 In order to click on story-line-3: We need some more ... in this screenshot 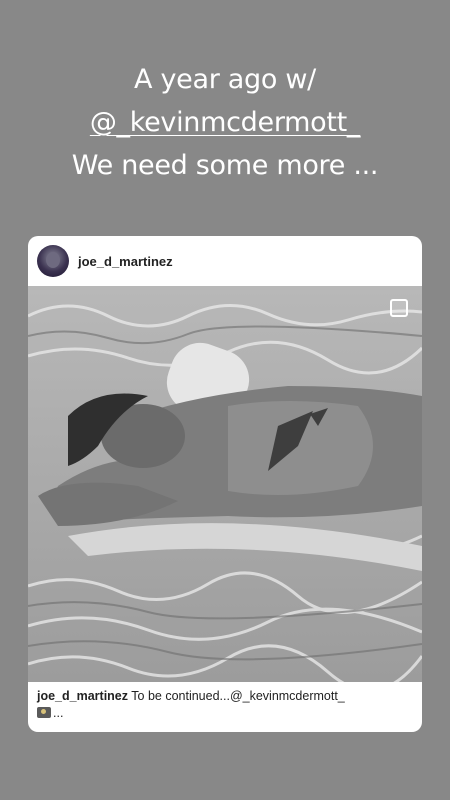, I will do `click(225, 165)`.